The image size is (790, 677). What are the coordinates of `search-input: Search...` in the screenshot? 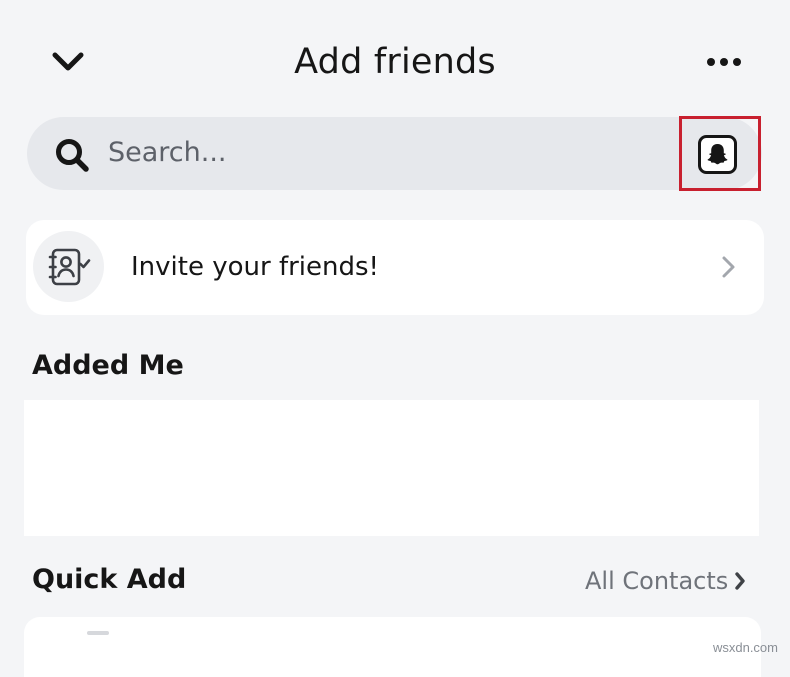 It's located at (394, 153).